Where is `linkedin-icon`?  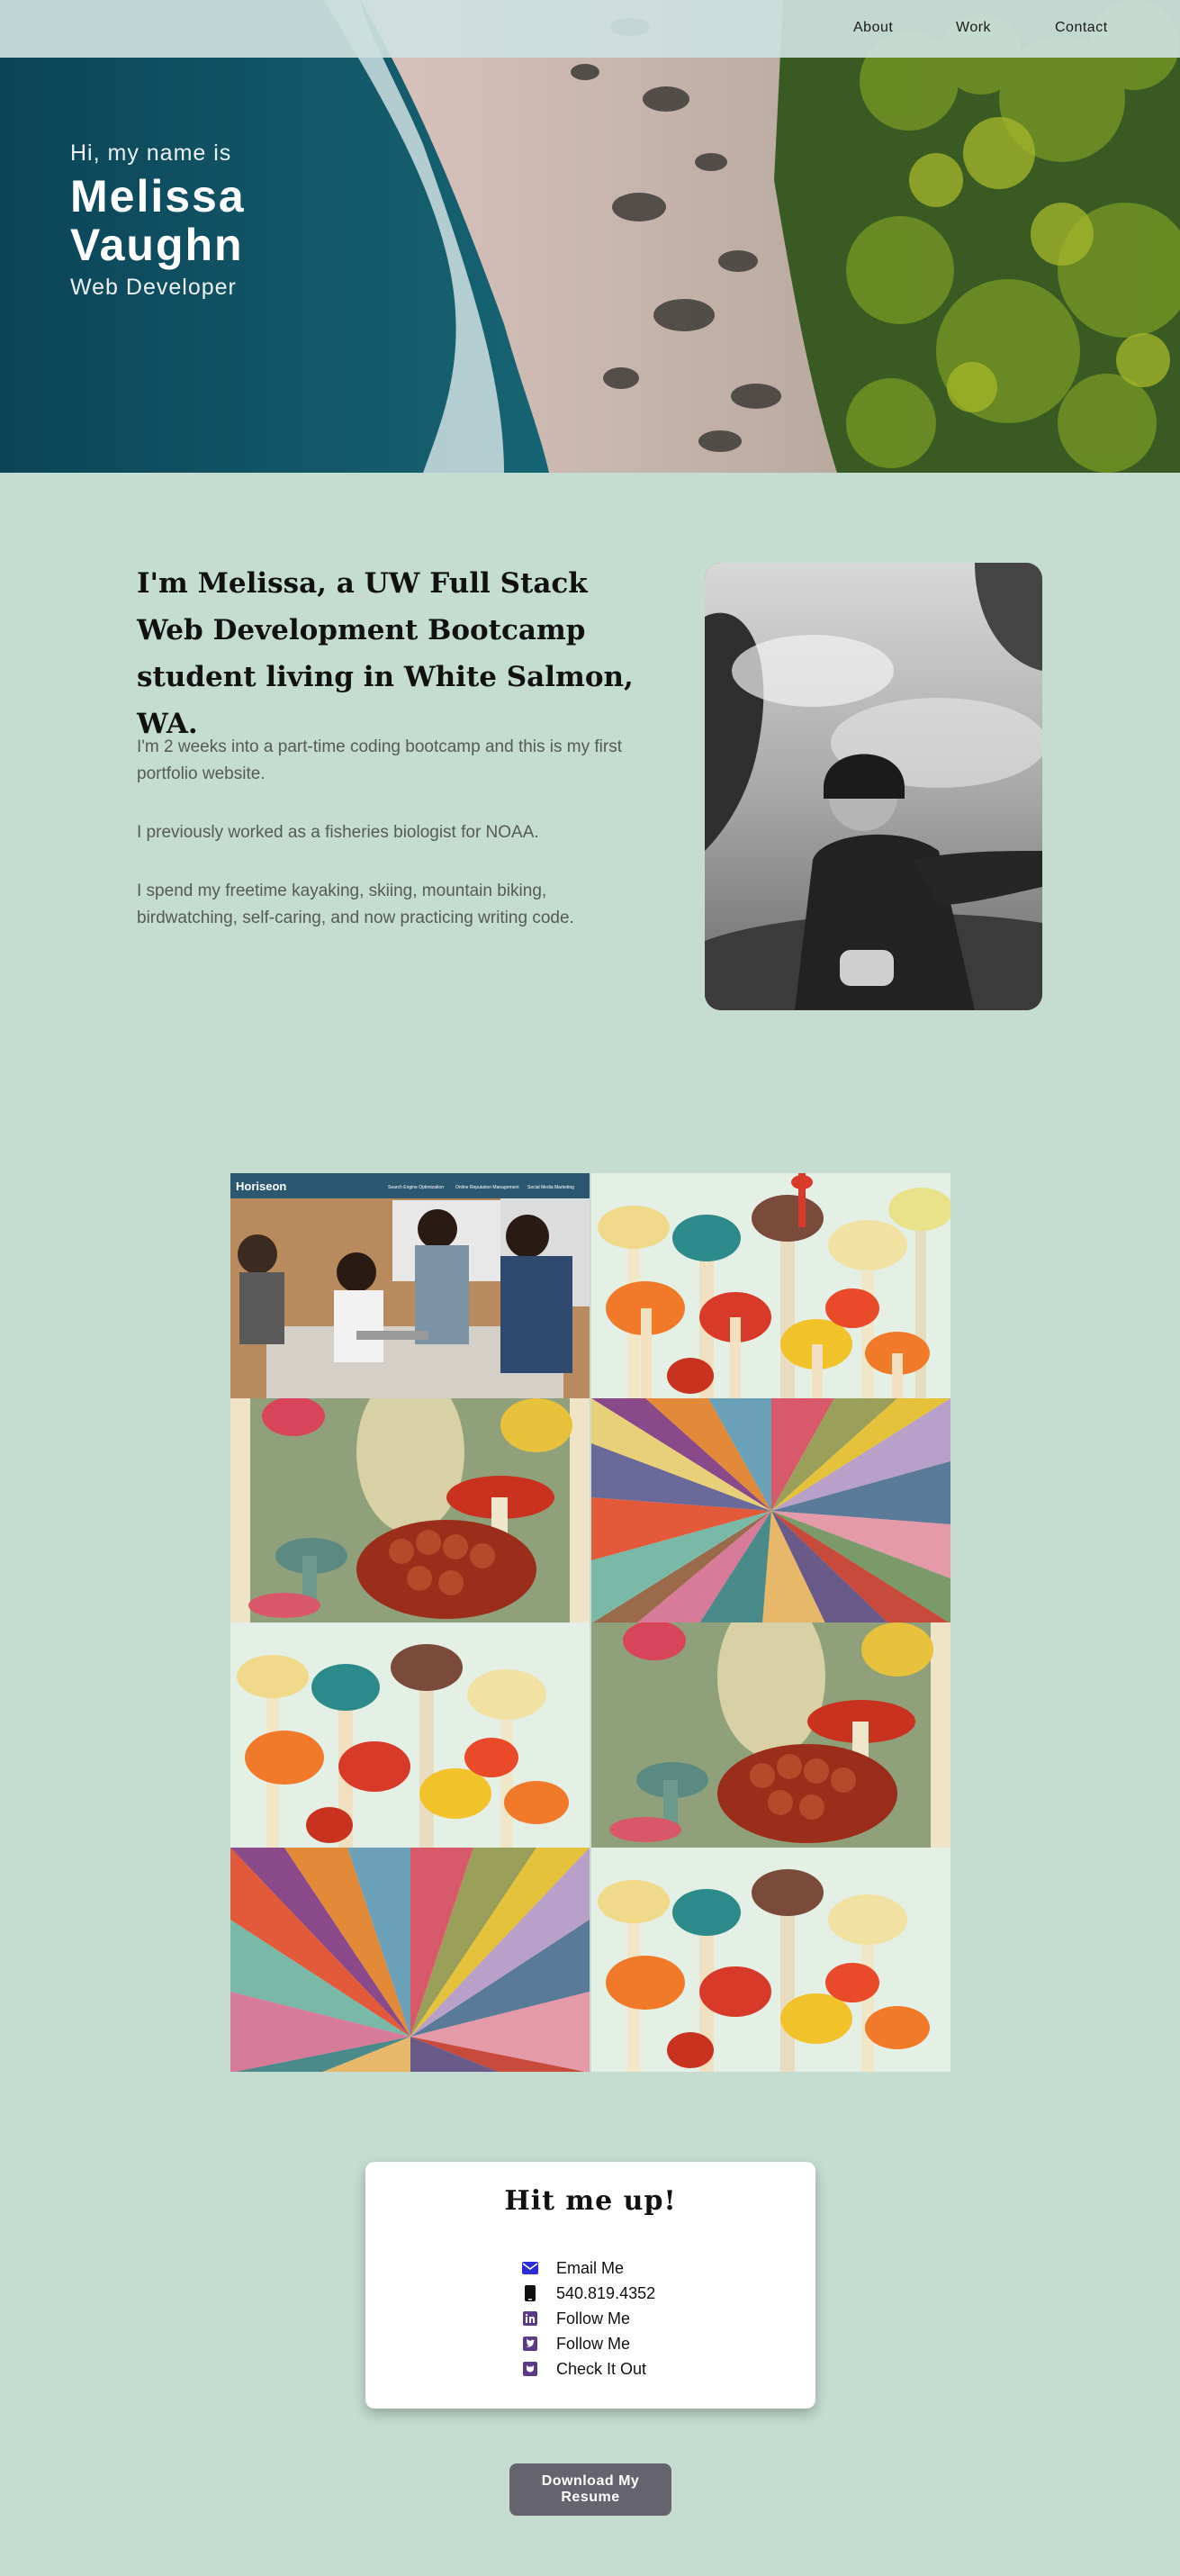 linkedin-icon is located at coordinates (530, 2318).